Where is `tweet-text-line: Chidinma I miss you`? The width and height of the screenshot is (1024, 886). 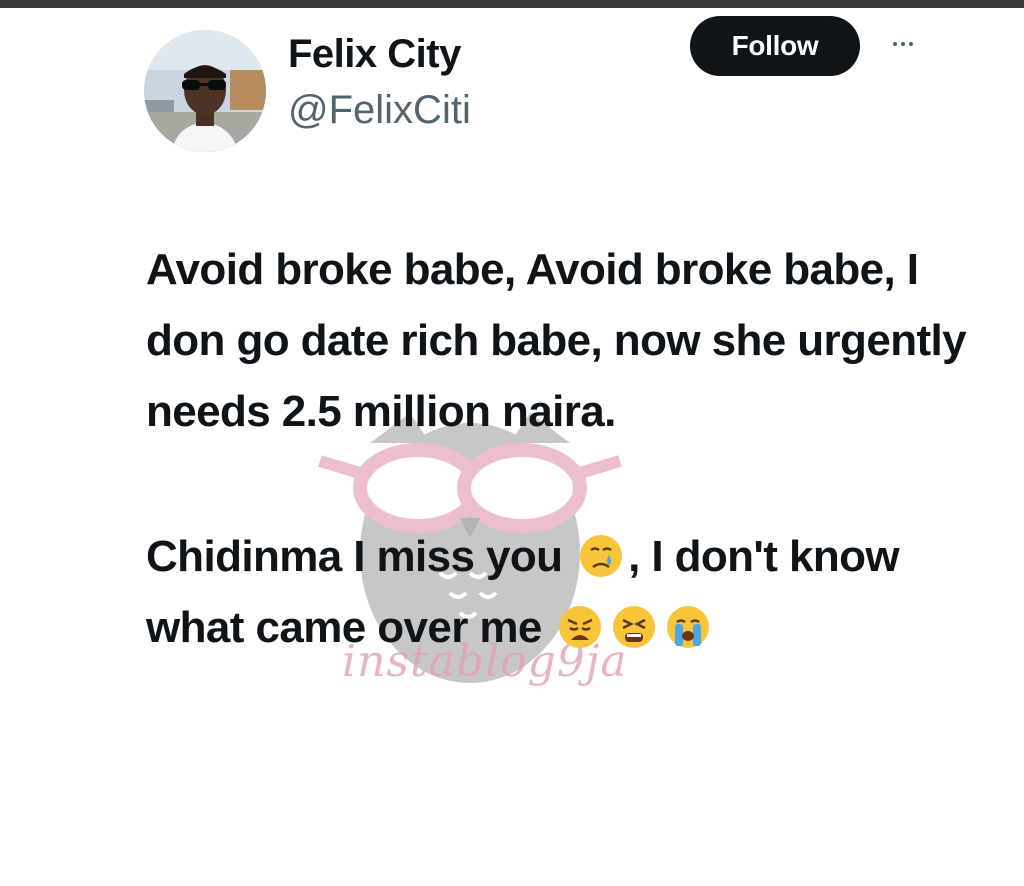
tweet-text-line: Chidinma I miss you is located at coordinates (354, 556).